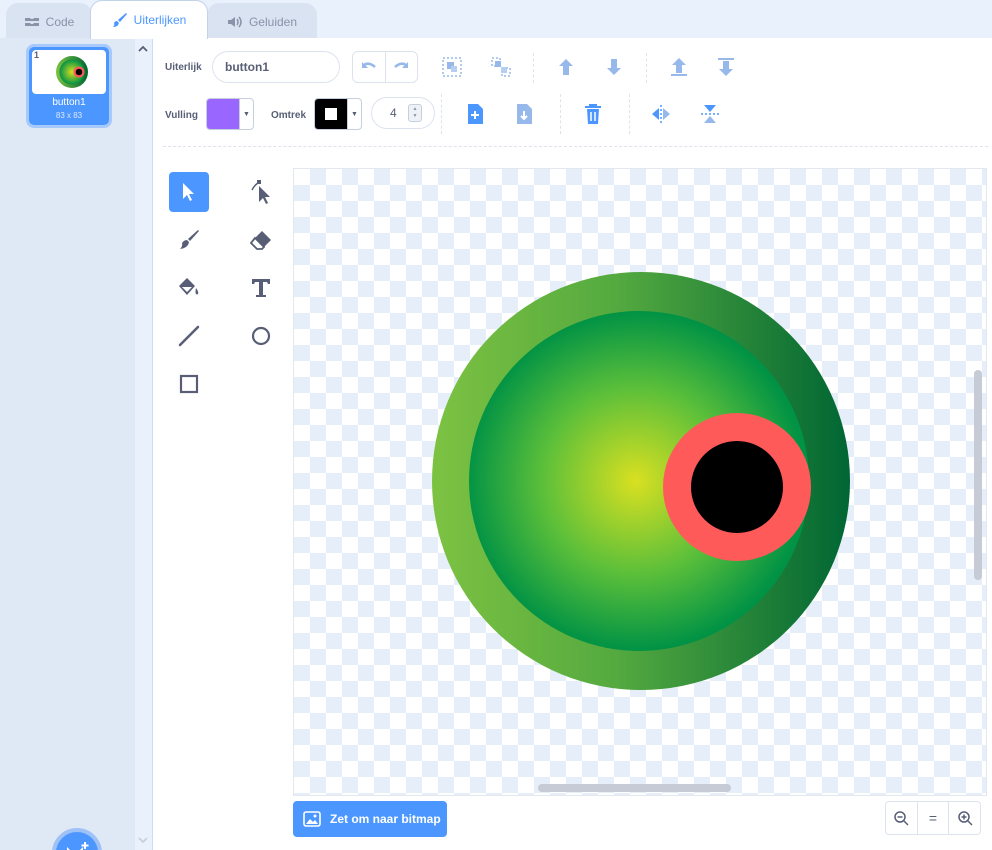  Describe the element at coordinates (69, 102) in the screenshot. I see `costume-name: button1` at that location.